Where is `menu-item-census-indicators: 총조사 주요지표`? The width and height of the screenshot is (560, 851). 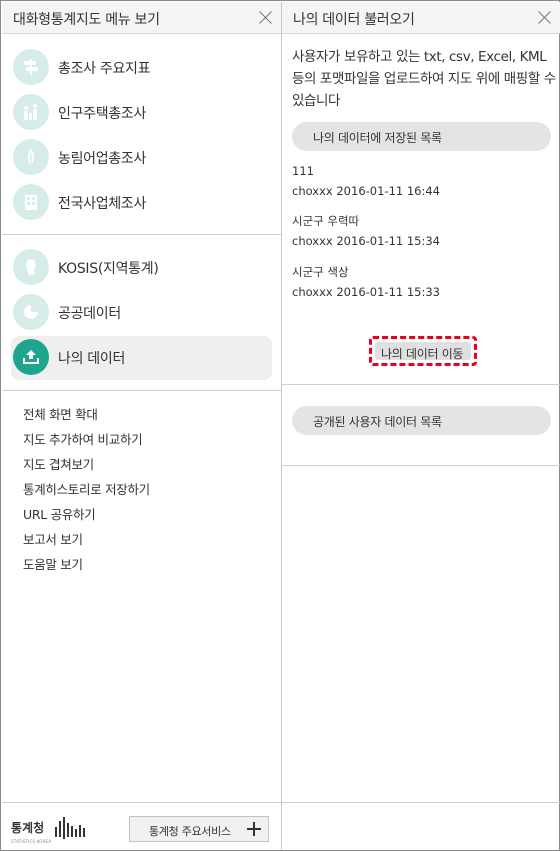
menu-item-census-indicators: 총조사 주요지표 is located at coordinates (141, 68).